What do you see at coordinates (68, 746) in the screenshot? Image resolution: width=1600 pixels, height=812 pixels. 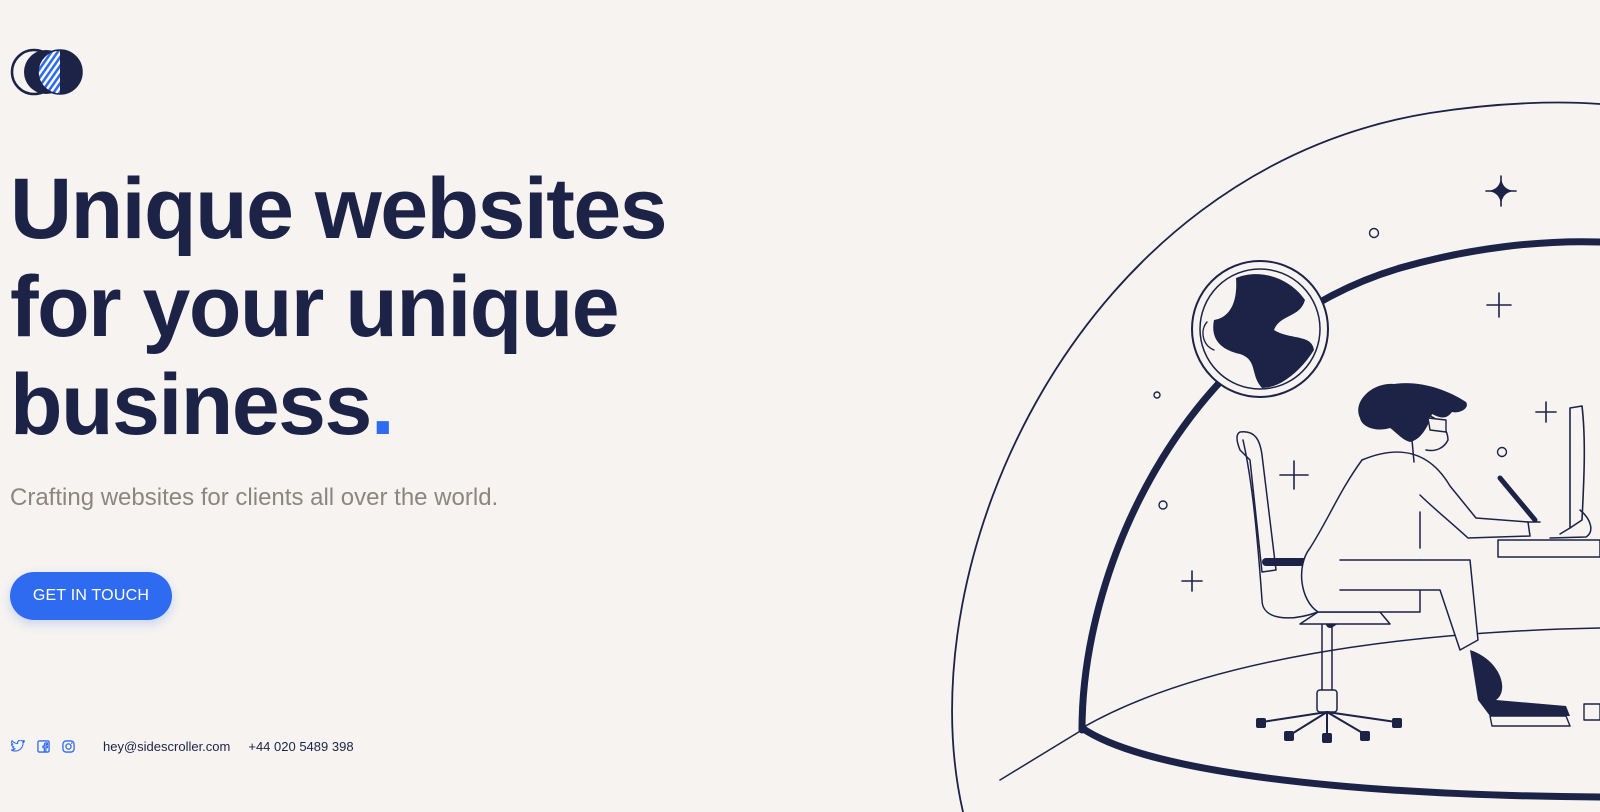 I see `instagram-icon` at bounding box center [68, 746].